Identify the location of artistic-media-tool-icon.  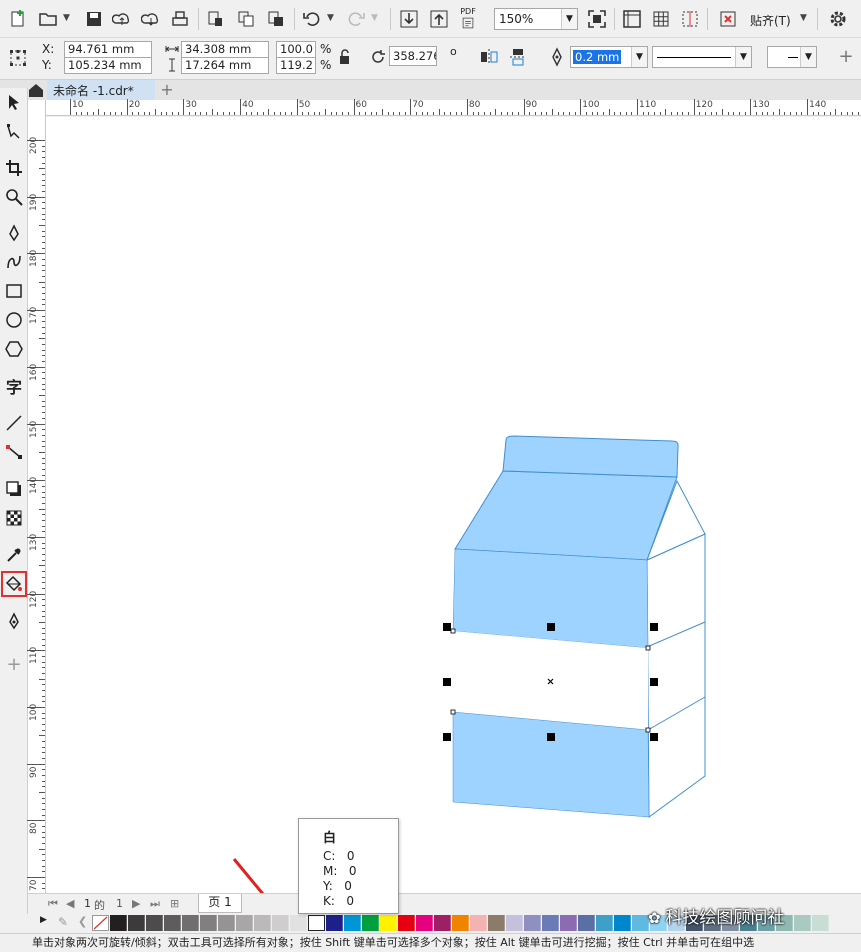
(14, 262).